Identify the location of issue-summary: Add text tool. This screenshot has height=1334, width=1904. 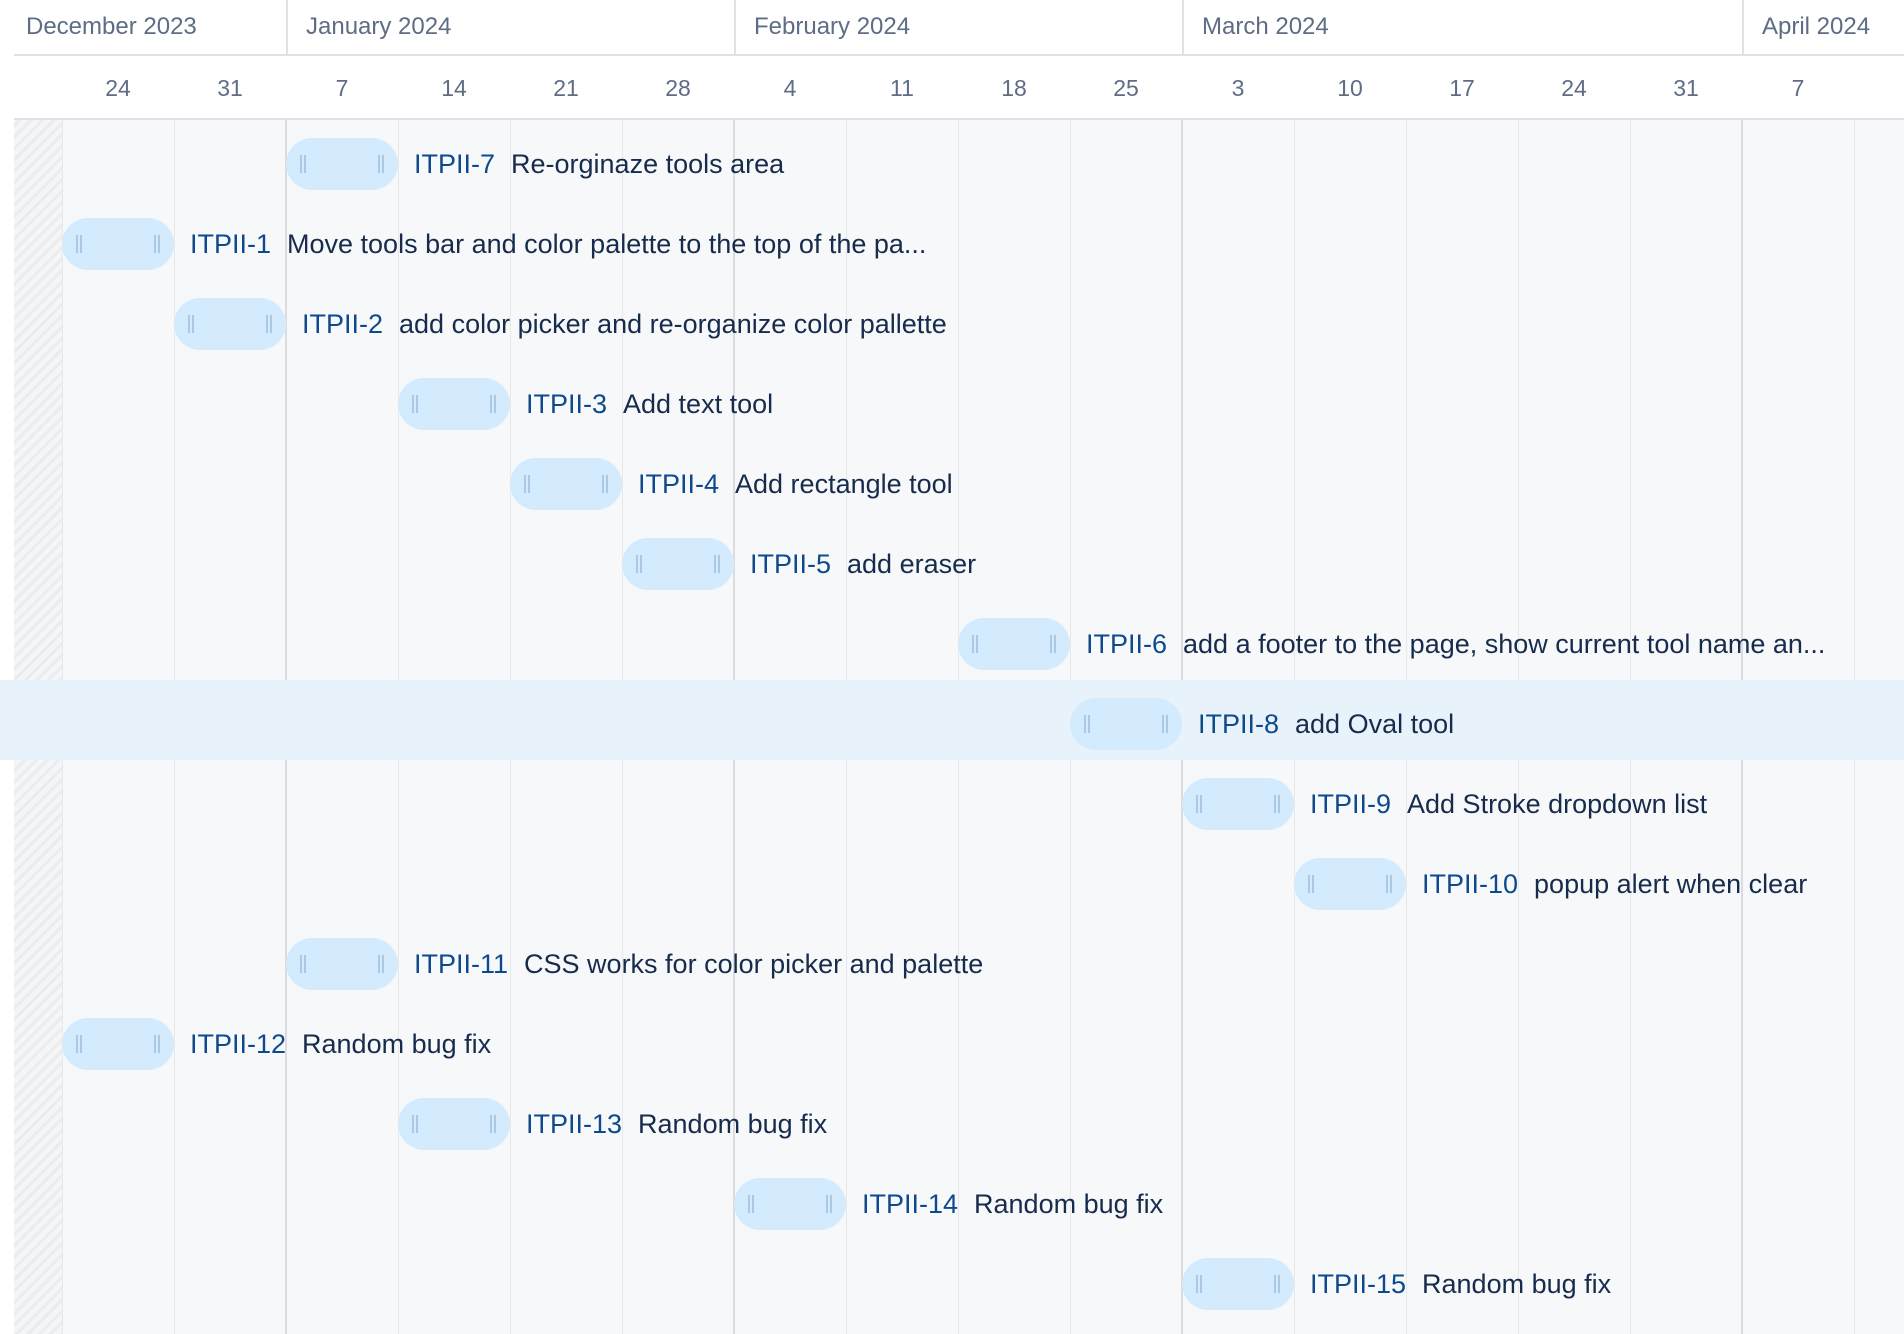
(698, 404).